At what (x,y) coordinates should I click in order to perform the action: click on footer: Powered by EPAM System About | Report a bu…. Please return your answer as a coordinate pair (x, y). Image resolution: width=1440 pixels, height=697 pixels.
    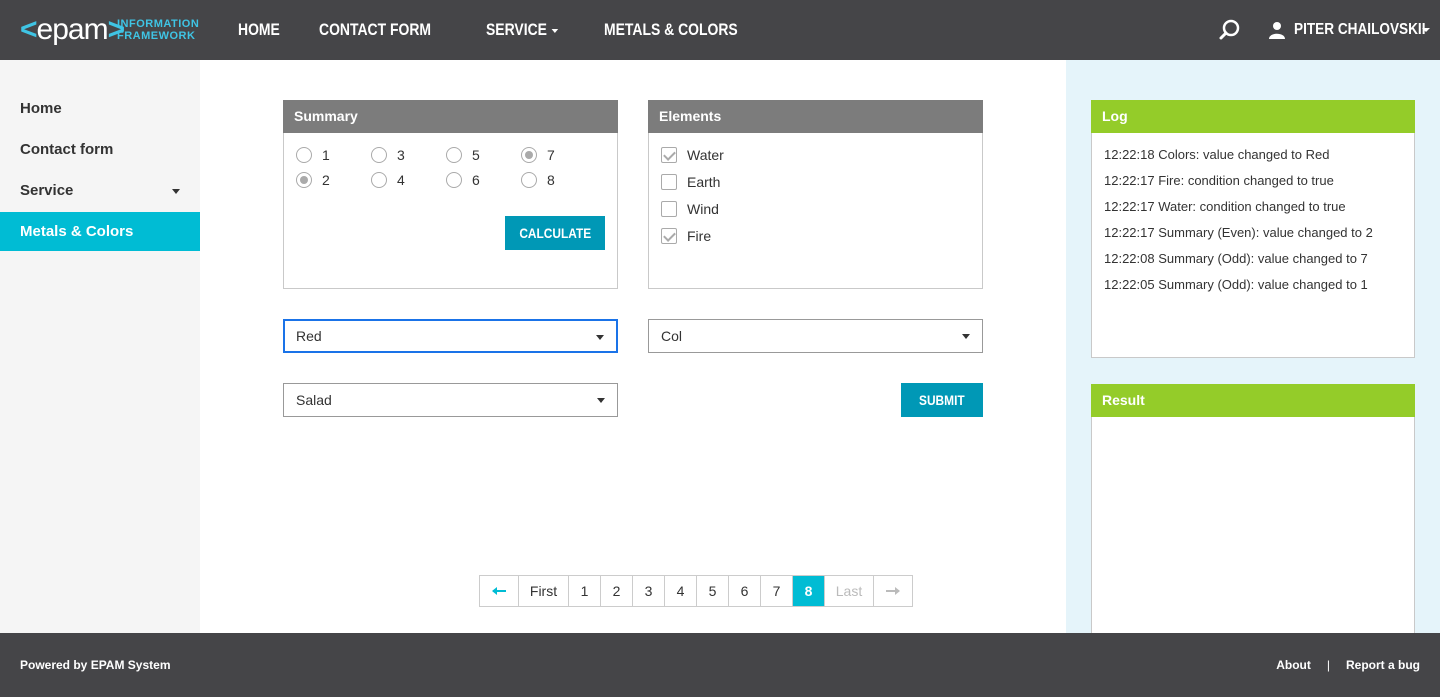
    Looking at the image, I should click on (720, 665).